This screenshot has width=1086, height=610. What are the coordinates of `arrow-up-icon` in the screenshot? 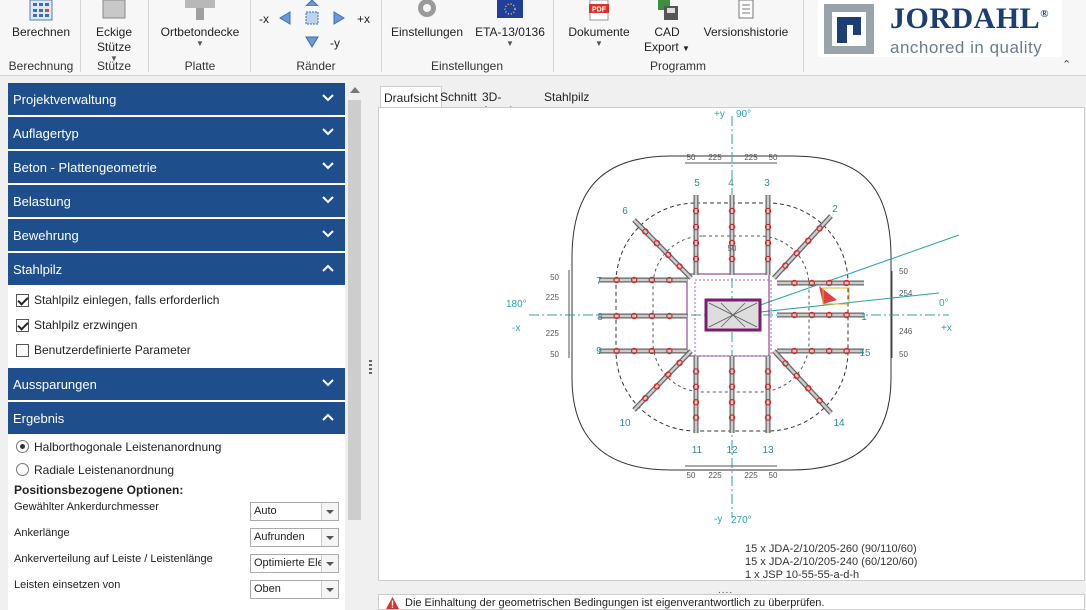 It's located at (312, 3).